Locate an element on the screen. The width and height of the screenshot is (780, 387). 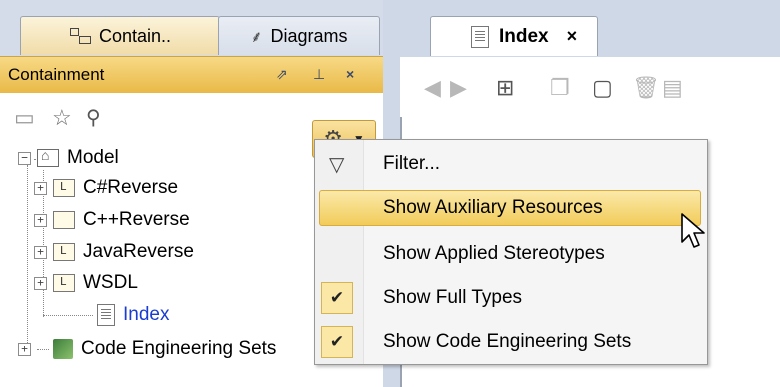
more-icon: ▤ is located at coordinates (672, 88).